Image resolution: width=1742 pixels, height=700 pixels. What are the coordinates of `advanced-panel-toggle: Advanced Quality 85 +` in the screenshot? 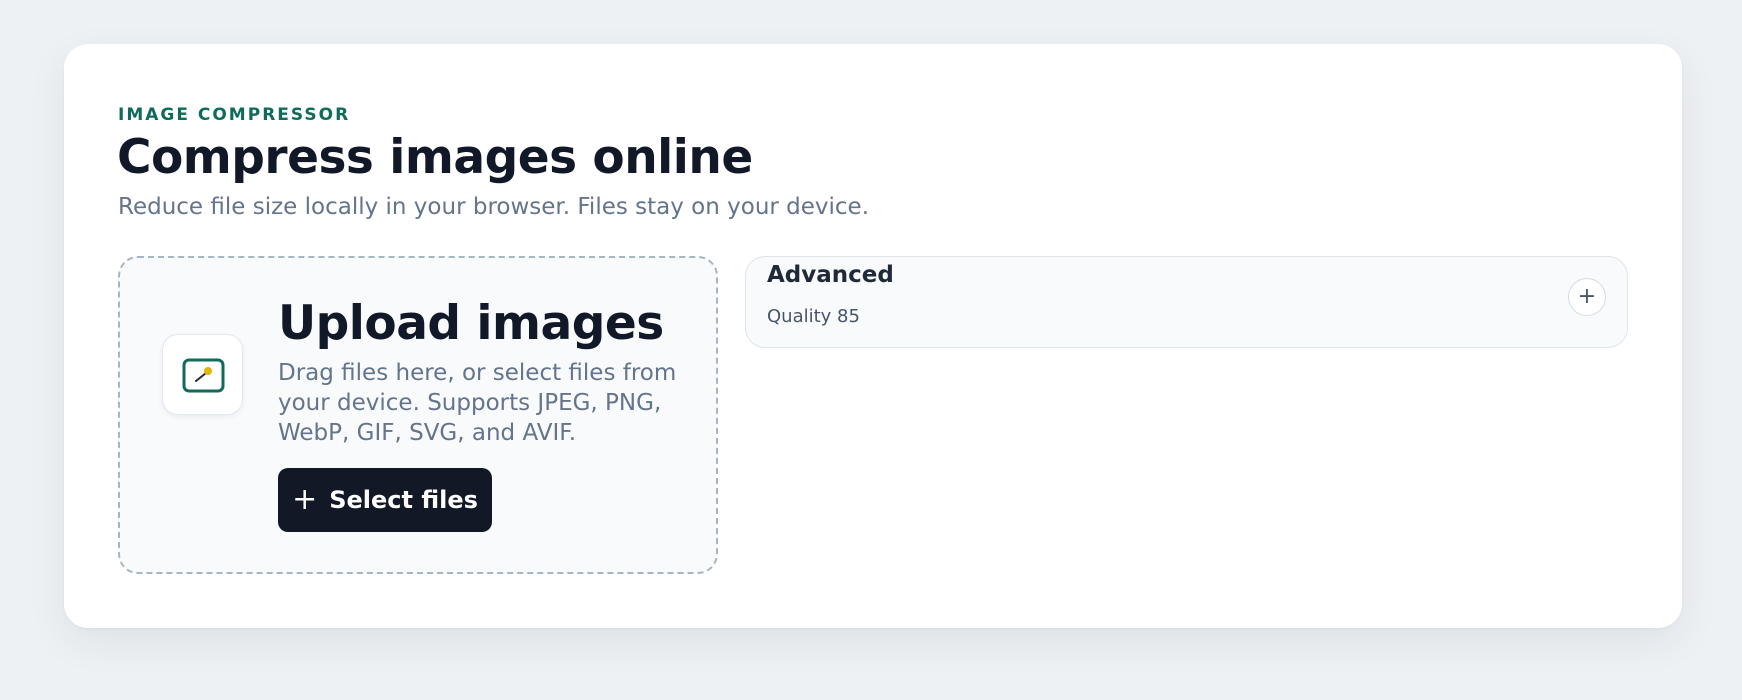 It's located at (1186, 302).